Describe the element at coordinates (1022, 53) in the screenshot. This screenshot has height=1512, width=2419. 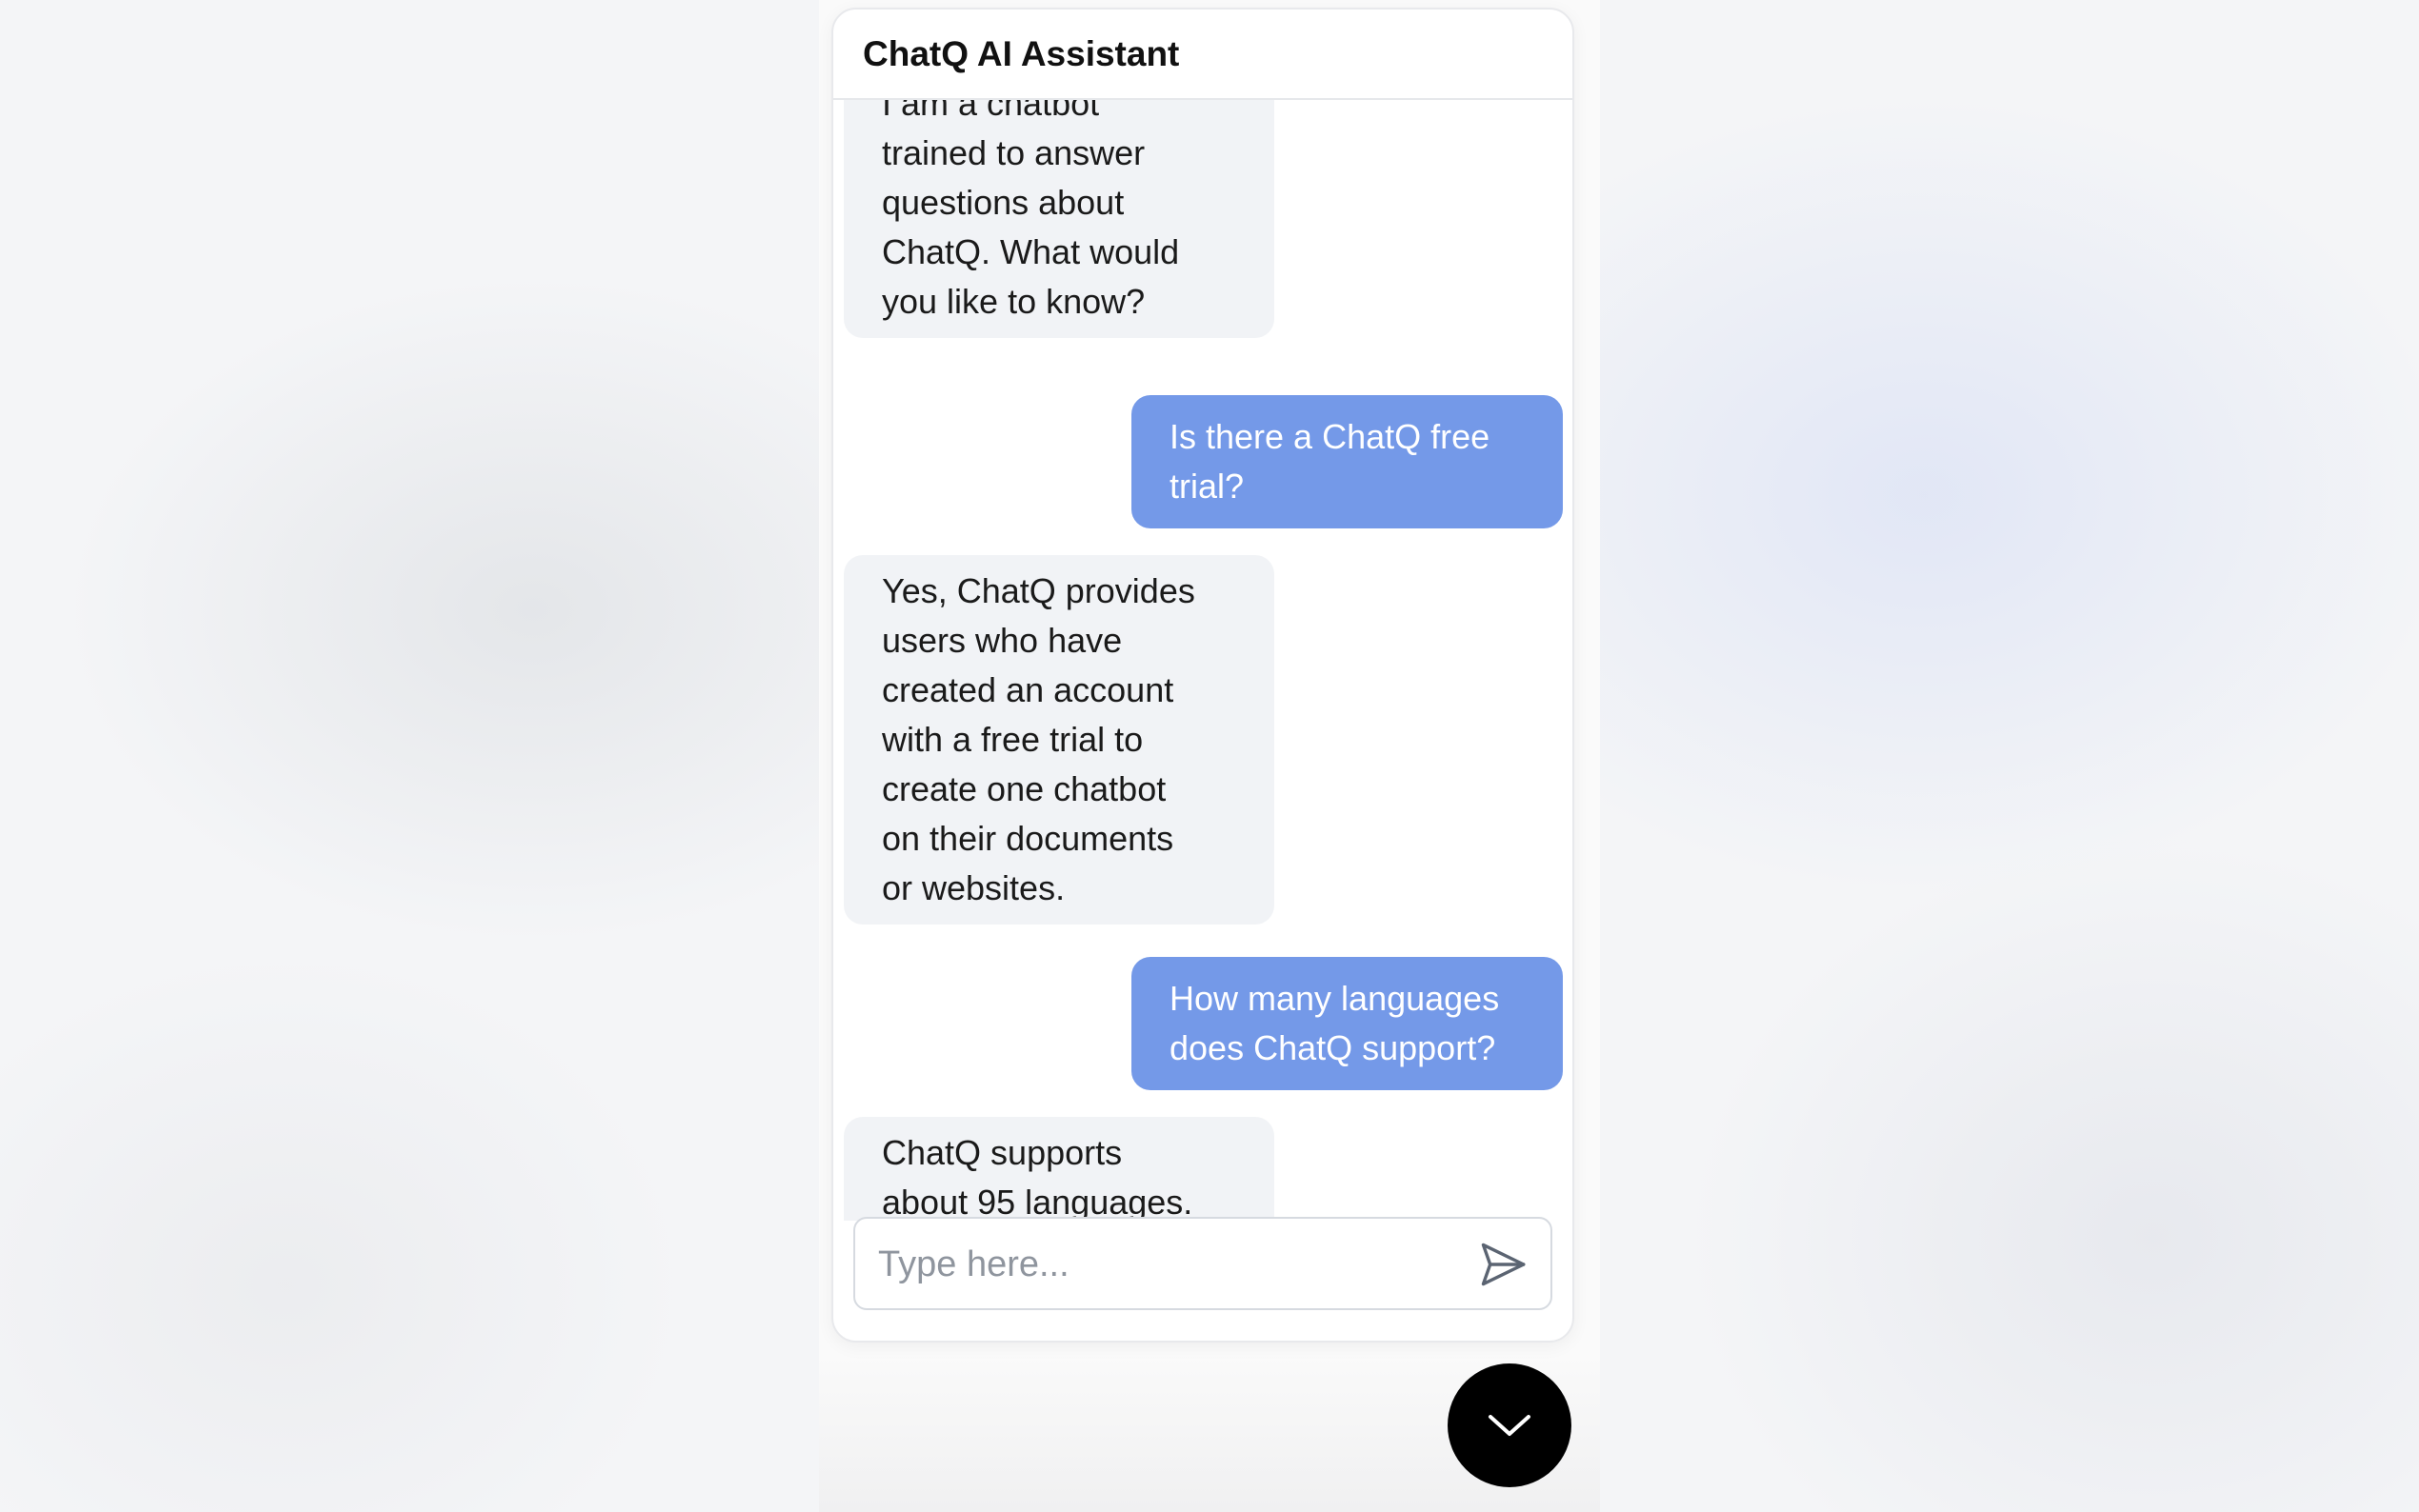
I see `chat-title: ChatQ AI Assistant` at that location.